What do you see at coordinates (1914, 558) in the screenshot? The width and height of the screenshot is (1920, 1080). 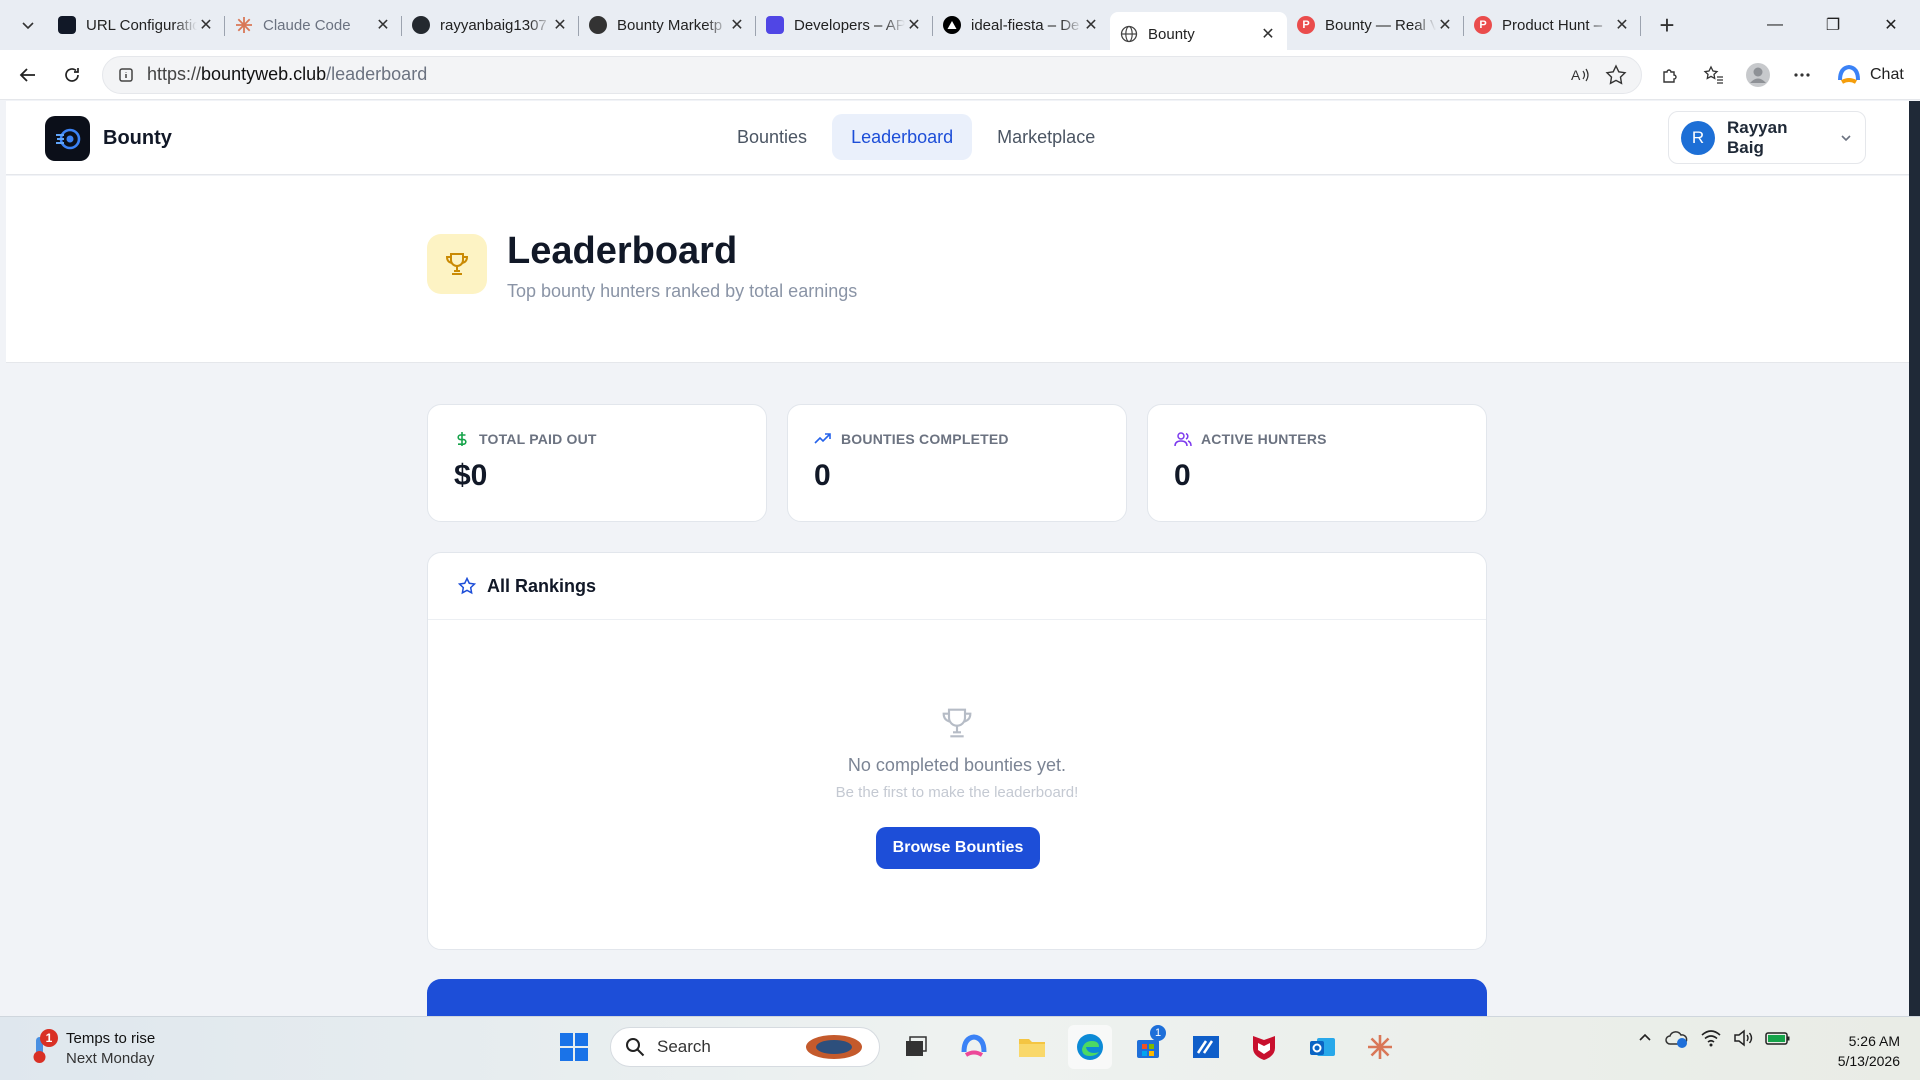 I see `page-scrollbar` at bounding box center [1914, 558].